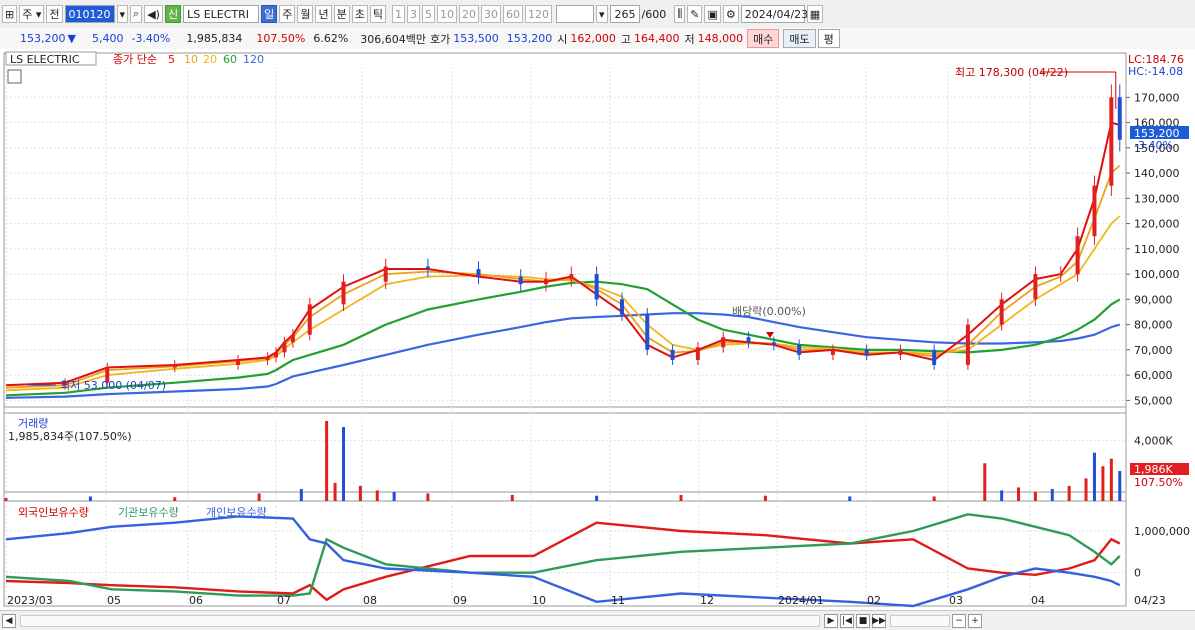  Describe the element at coordinates (863, 620) in the screenshot. I see `stop-icon: ■` at that location.